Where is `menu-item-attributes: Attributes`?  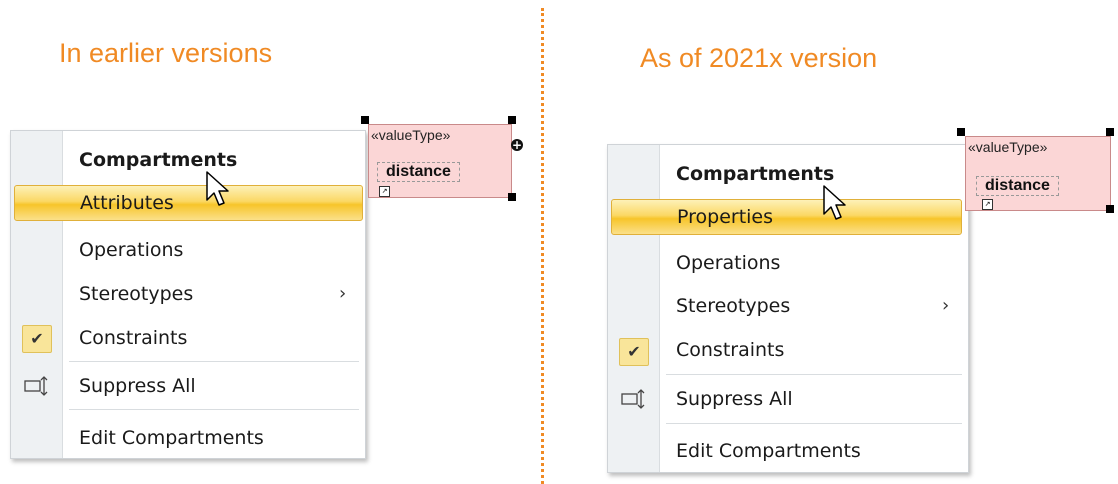
menu-item-attributes: Attributes is located at coordinates (188, 203).